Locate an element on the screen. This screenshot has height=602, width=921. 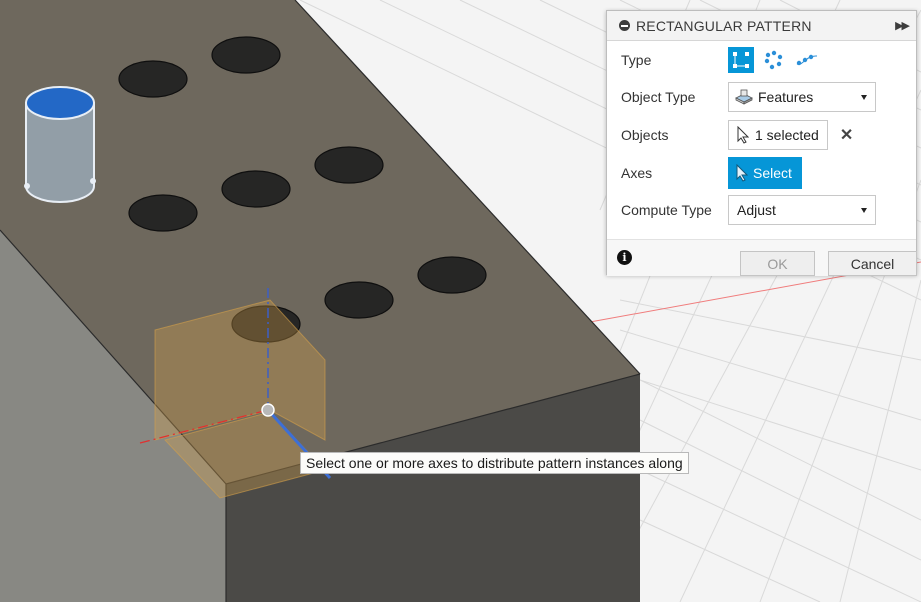
panel-footer: i OK Cancel is located at coordinates (762, 257).